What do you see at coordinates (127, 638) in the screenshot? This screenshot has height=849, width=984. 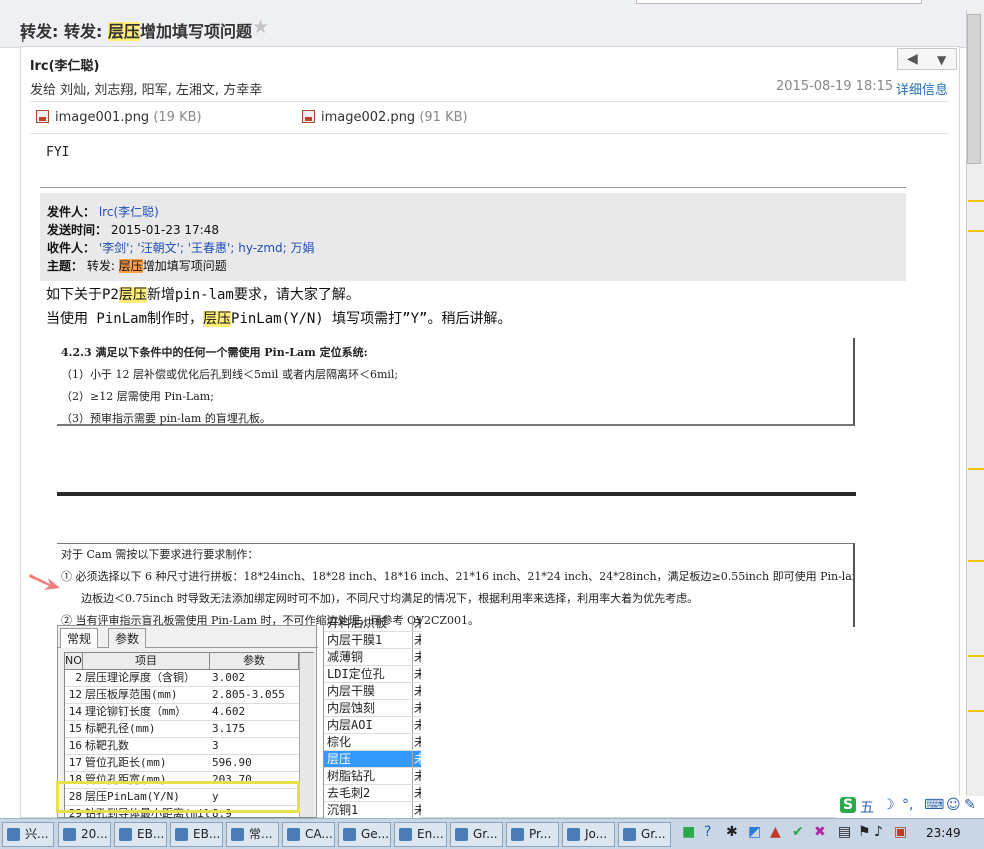 I see `tab-params: 参数` at bounding box center [127, 638].